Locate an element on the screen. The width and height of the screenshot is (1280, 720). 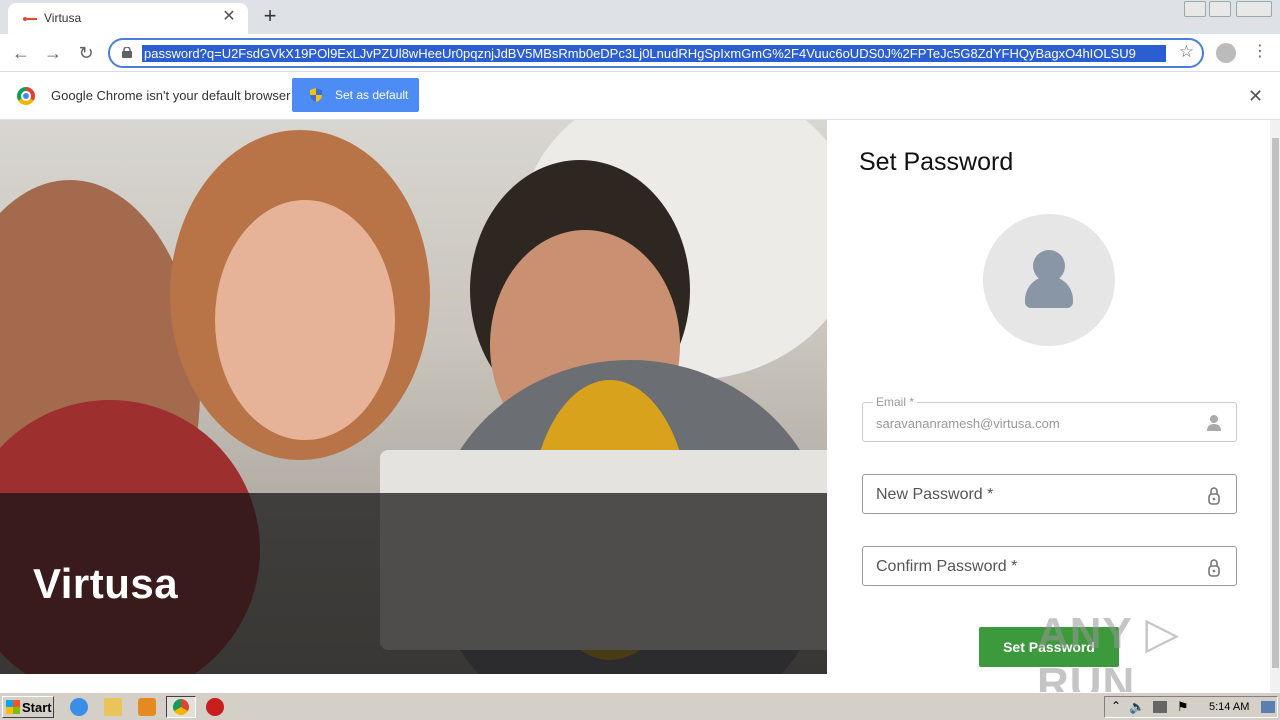
file-explorer-icon is located at coordinates (113, 707).